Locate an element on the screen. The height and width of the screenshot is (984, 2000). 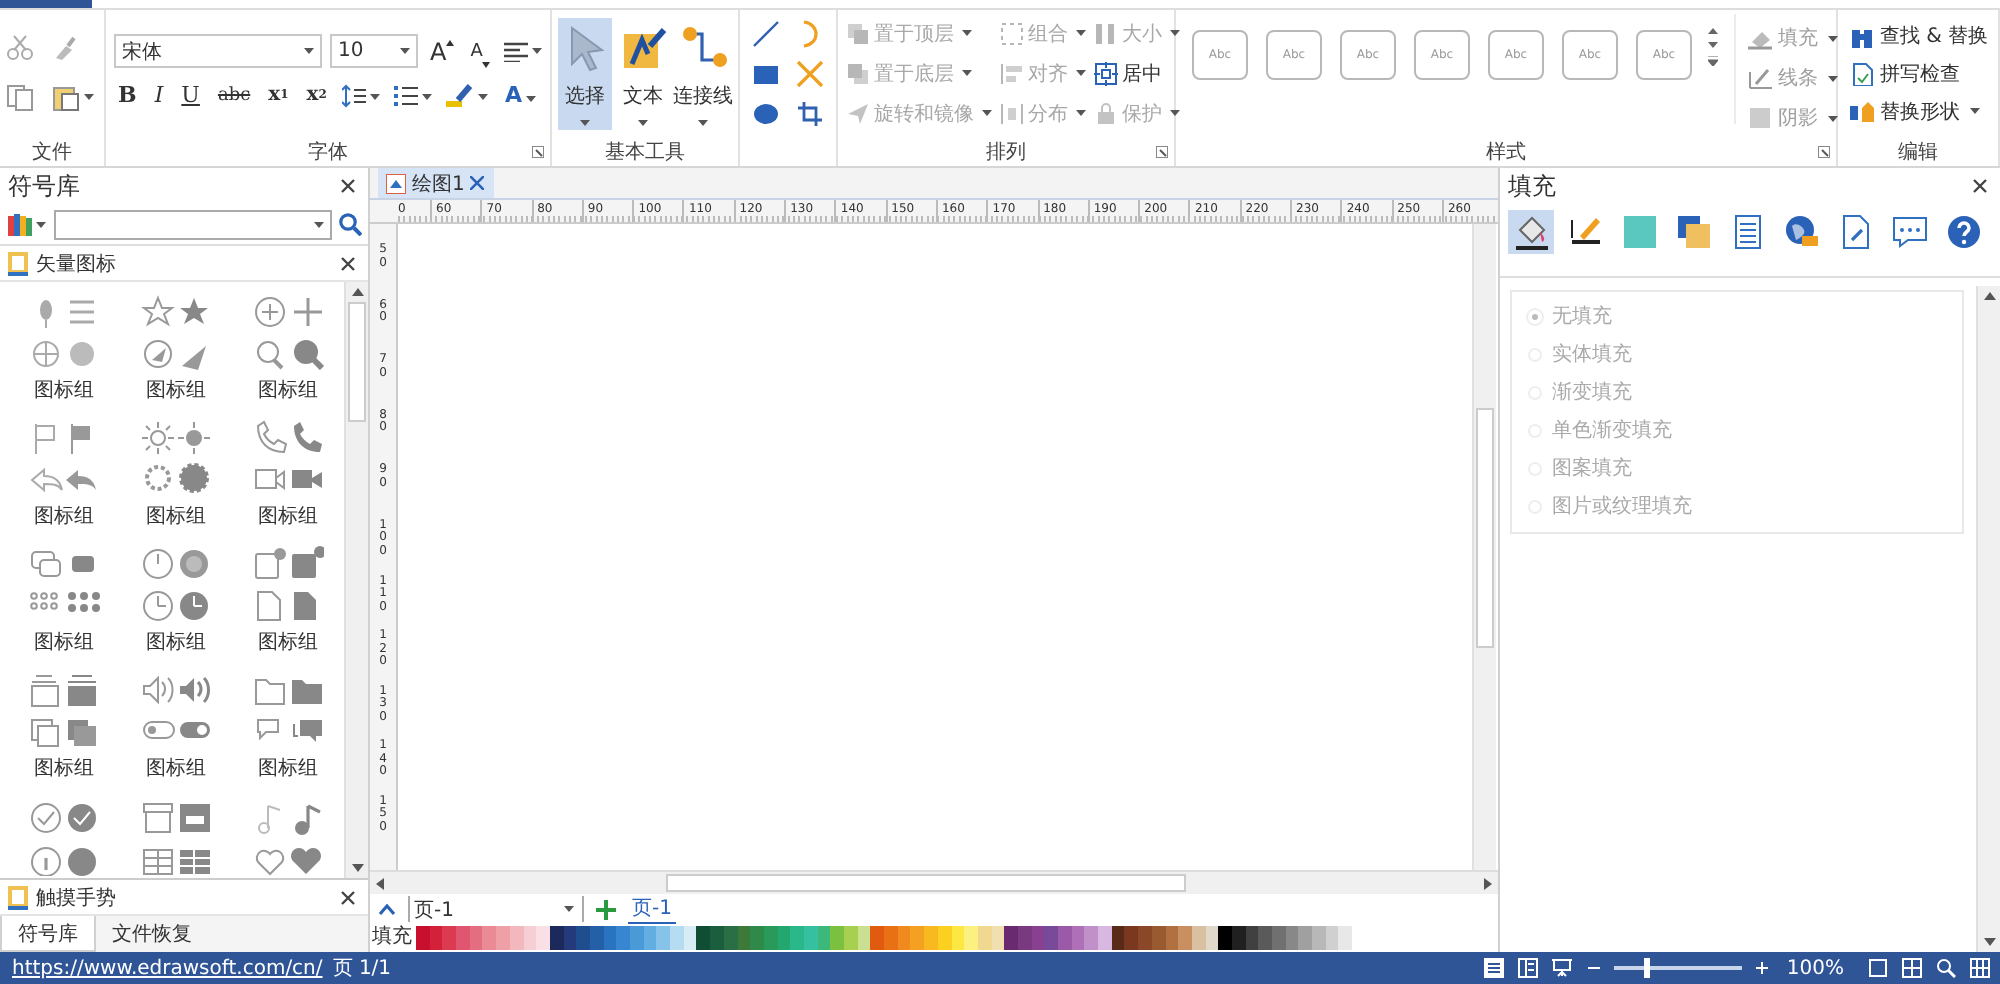
arrange-button: 居中 is located at coordinates (1137, 73).